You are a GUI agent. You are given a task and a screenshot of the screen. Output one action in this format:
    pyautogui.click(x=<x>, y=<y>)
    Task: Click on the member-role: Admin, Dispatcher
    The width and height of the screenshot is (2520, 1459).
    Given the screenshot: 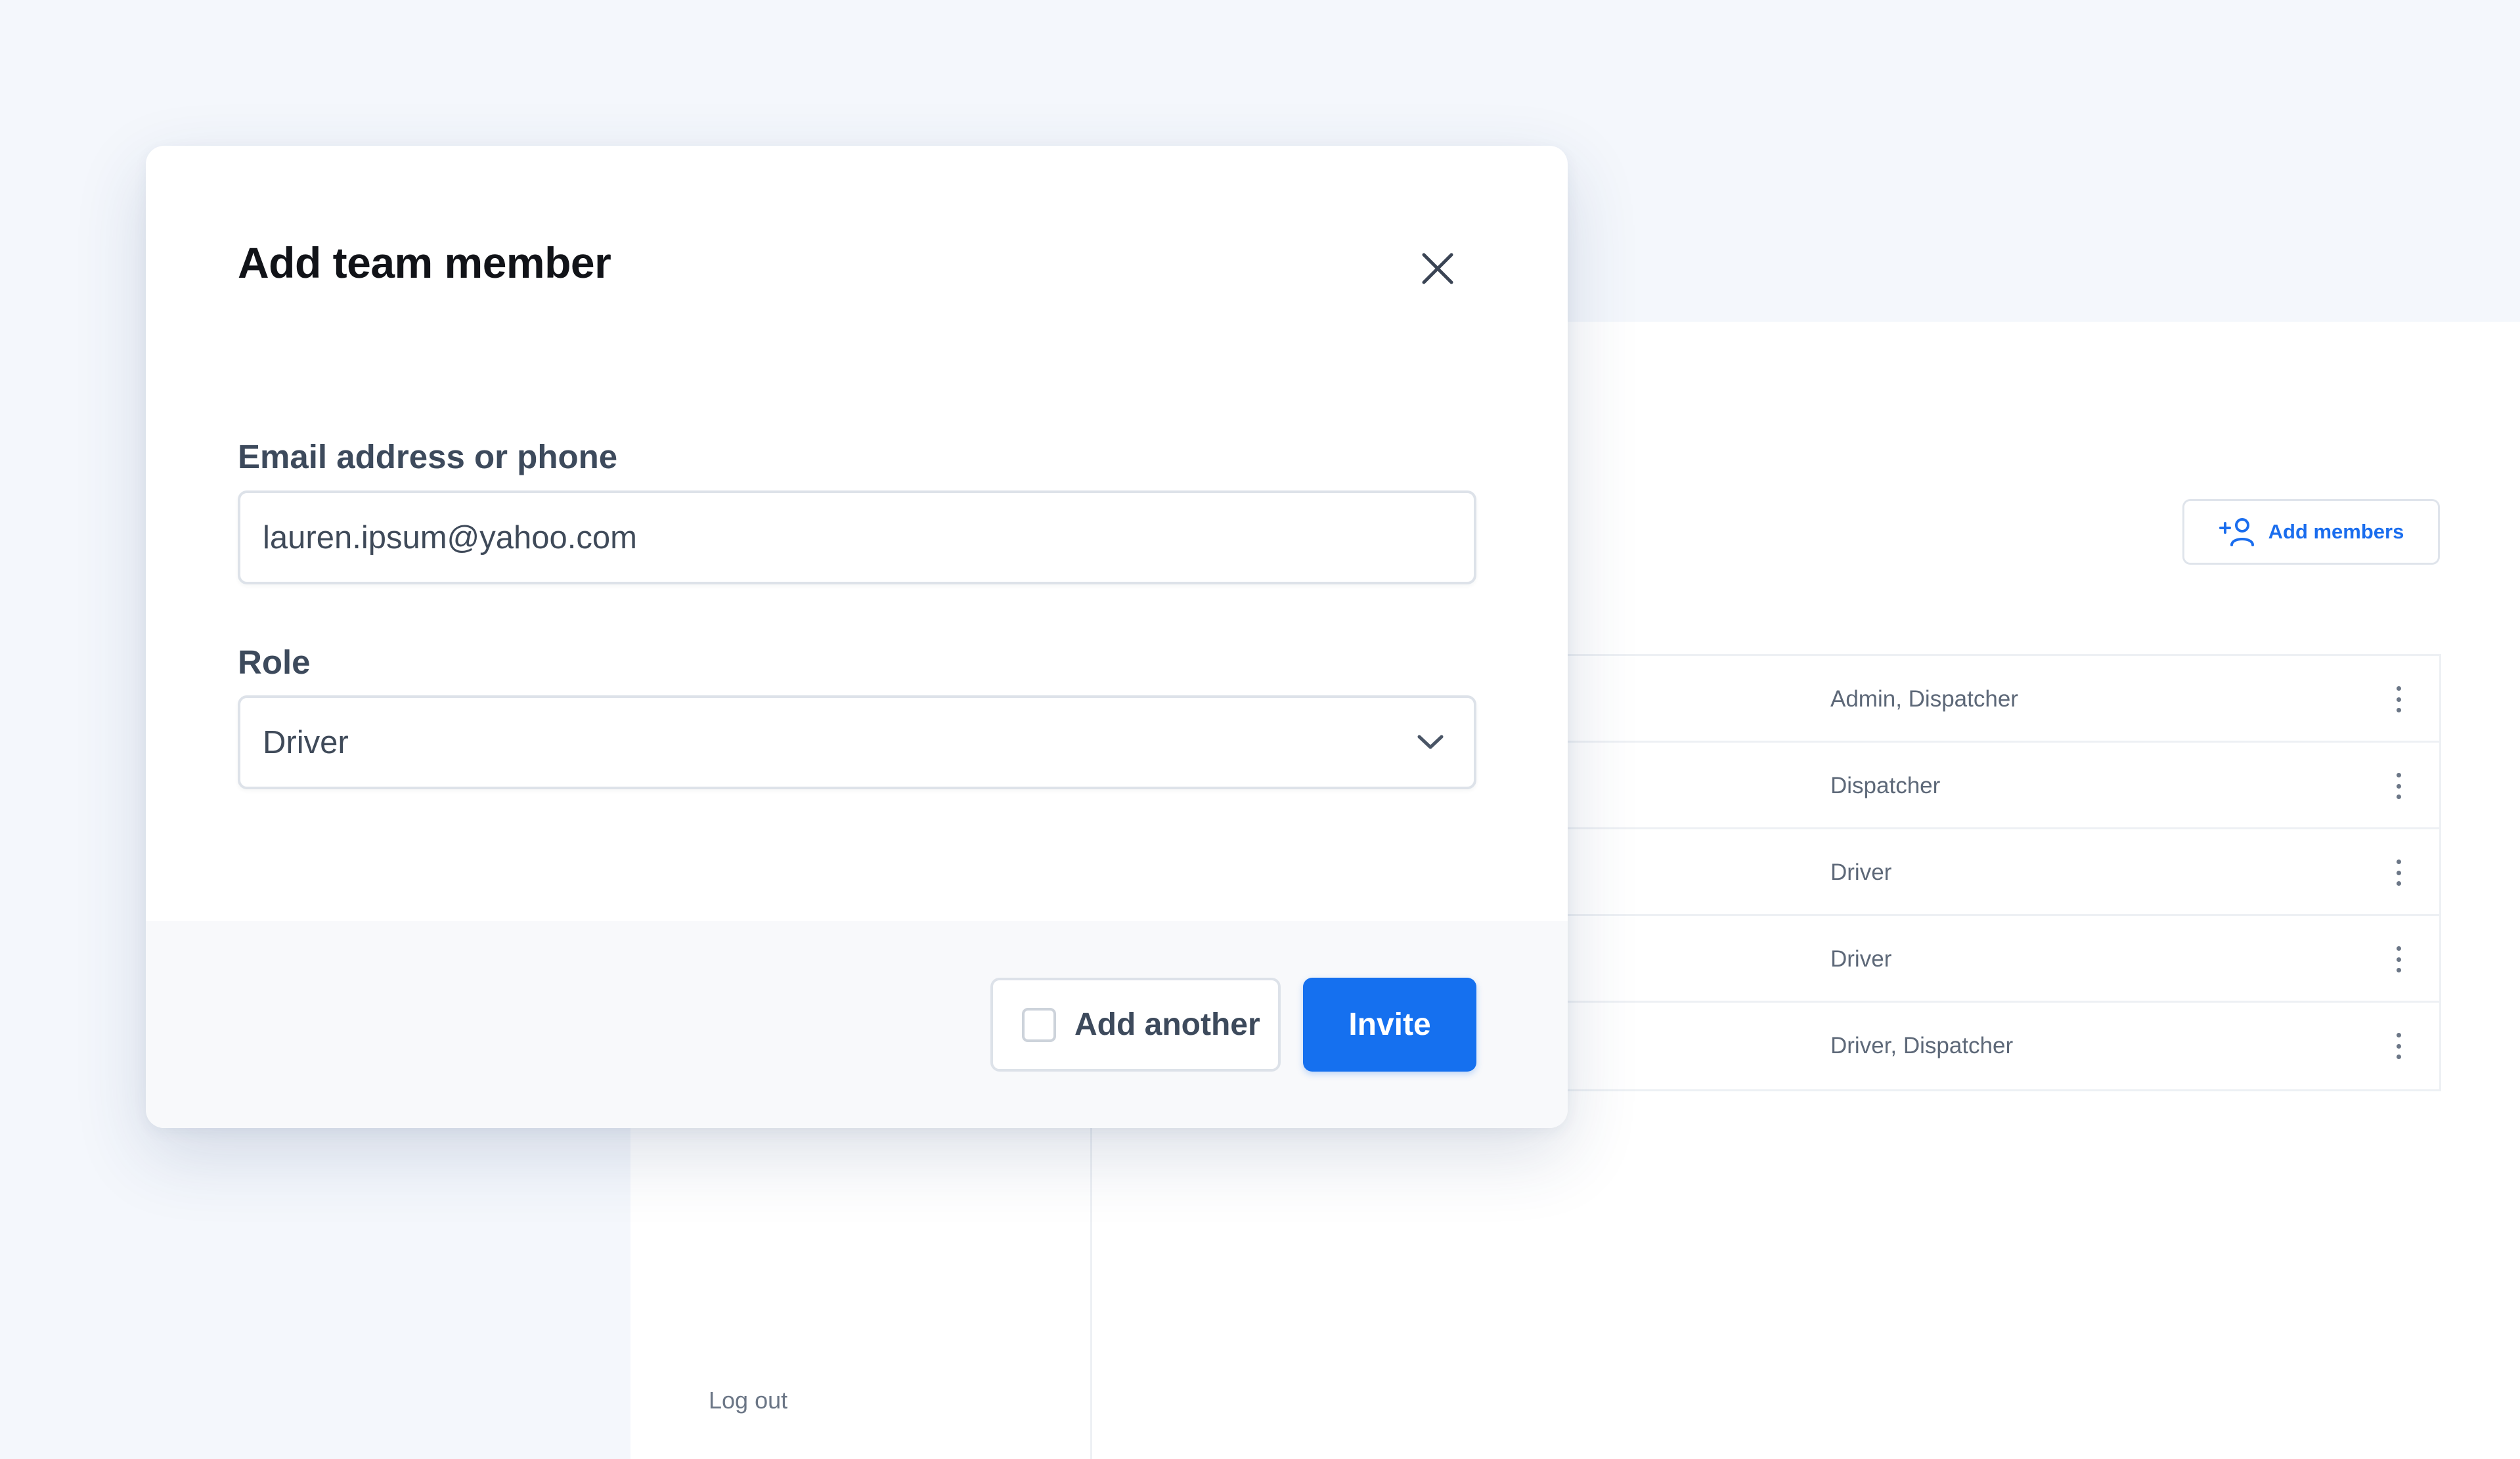 What is the action you would take?
    pyautogui.click(x=1924, y=699)
    